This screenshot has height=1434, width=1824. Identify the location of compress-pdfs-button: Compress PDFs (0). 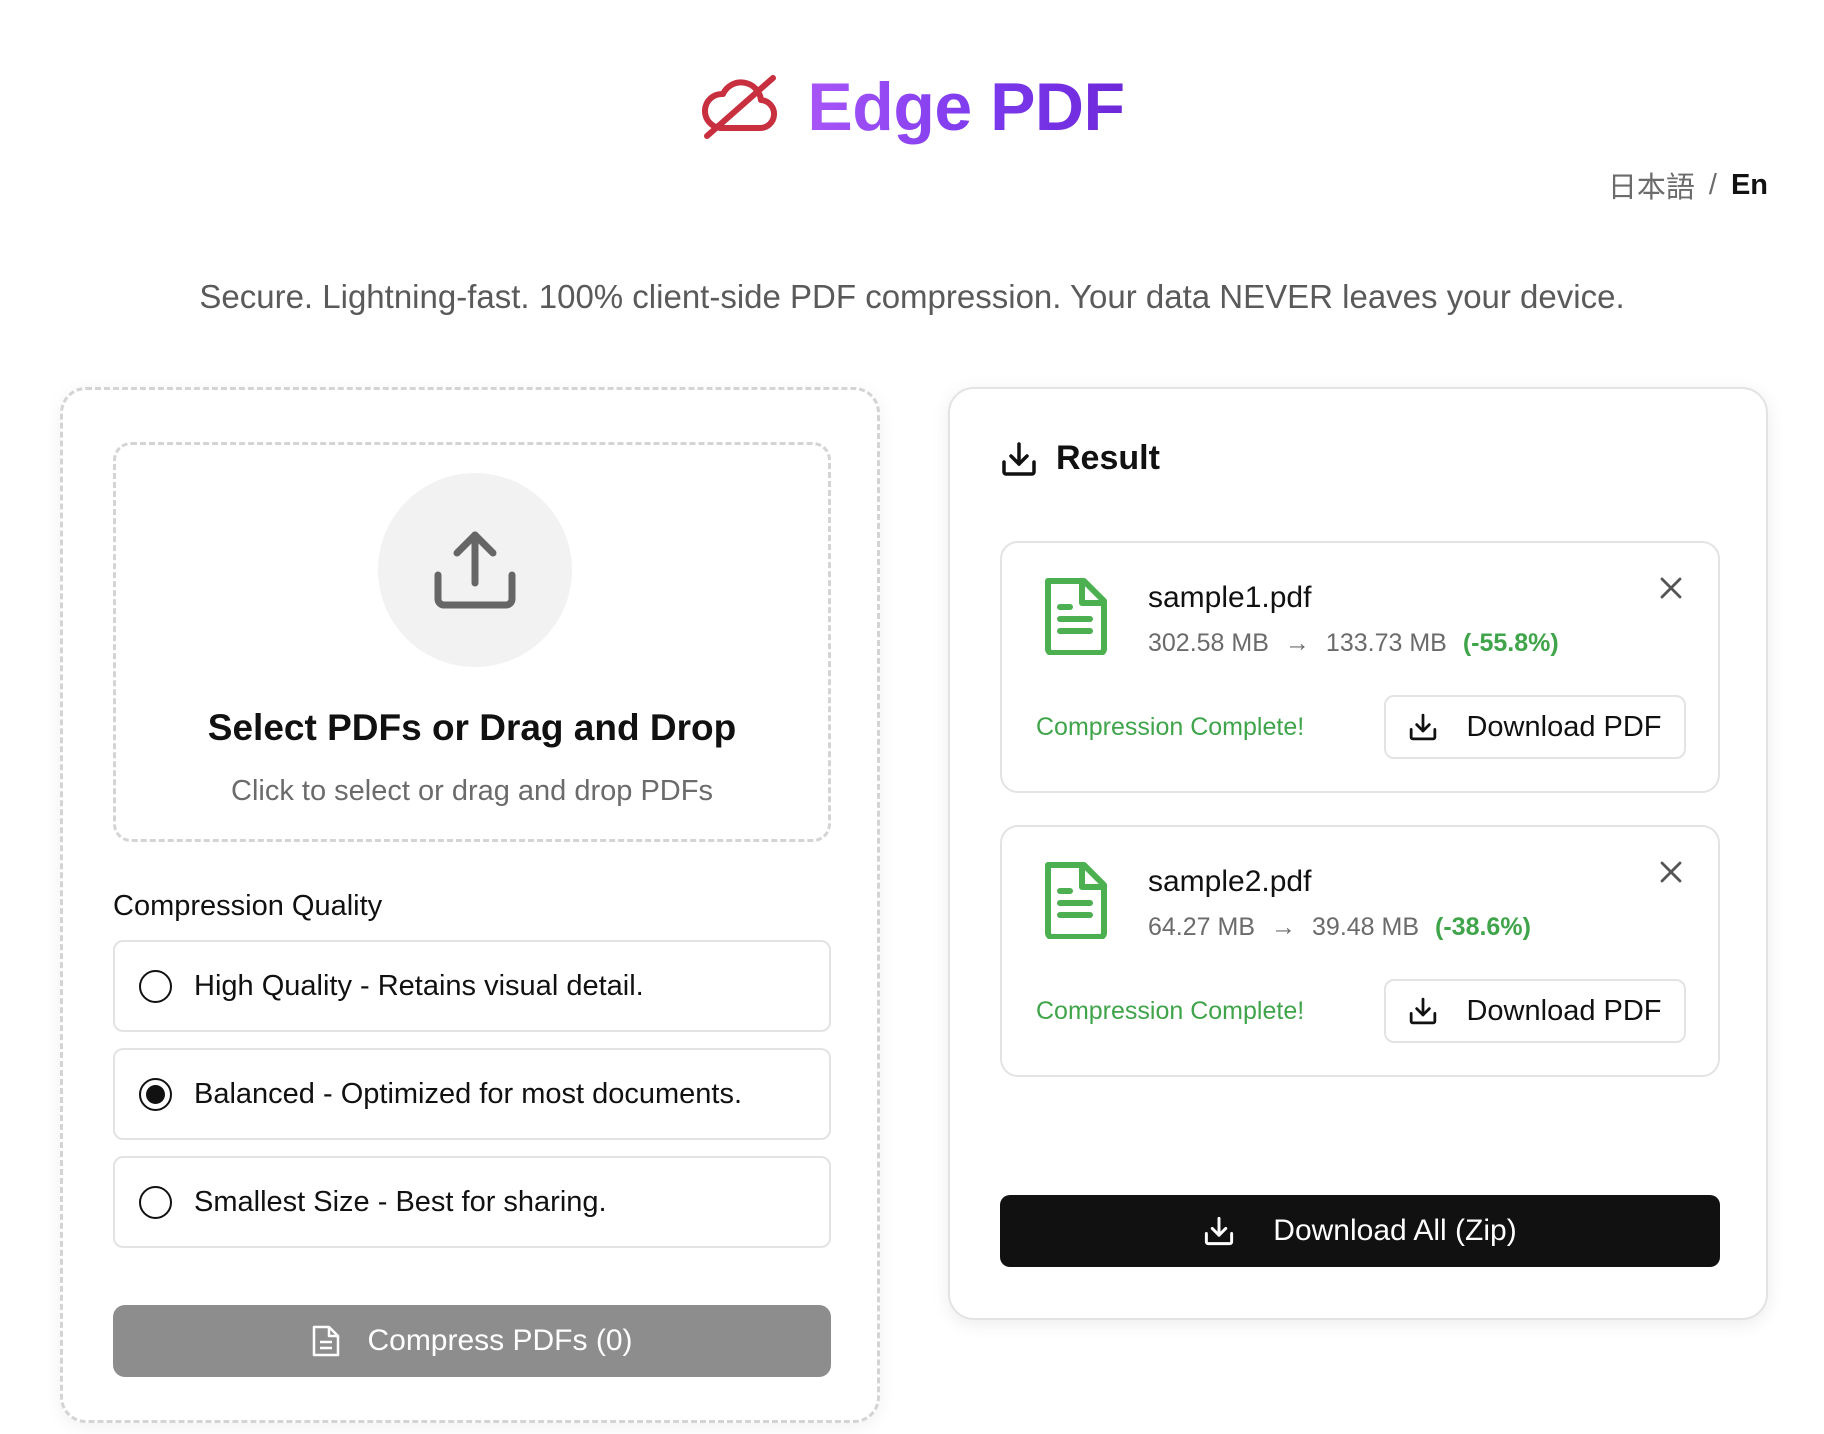
(472, 1341).